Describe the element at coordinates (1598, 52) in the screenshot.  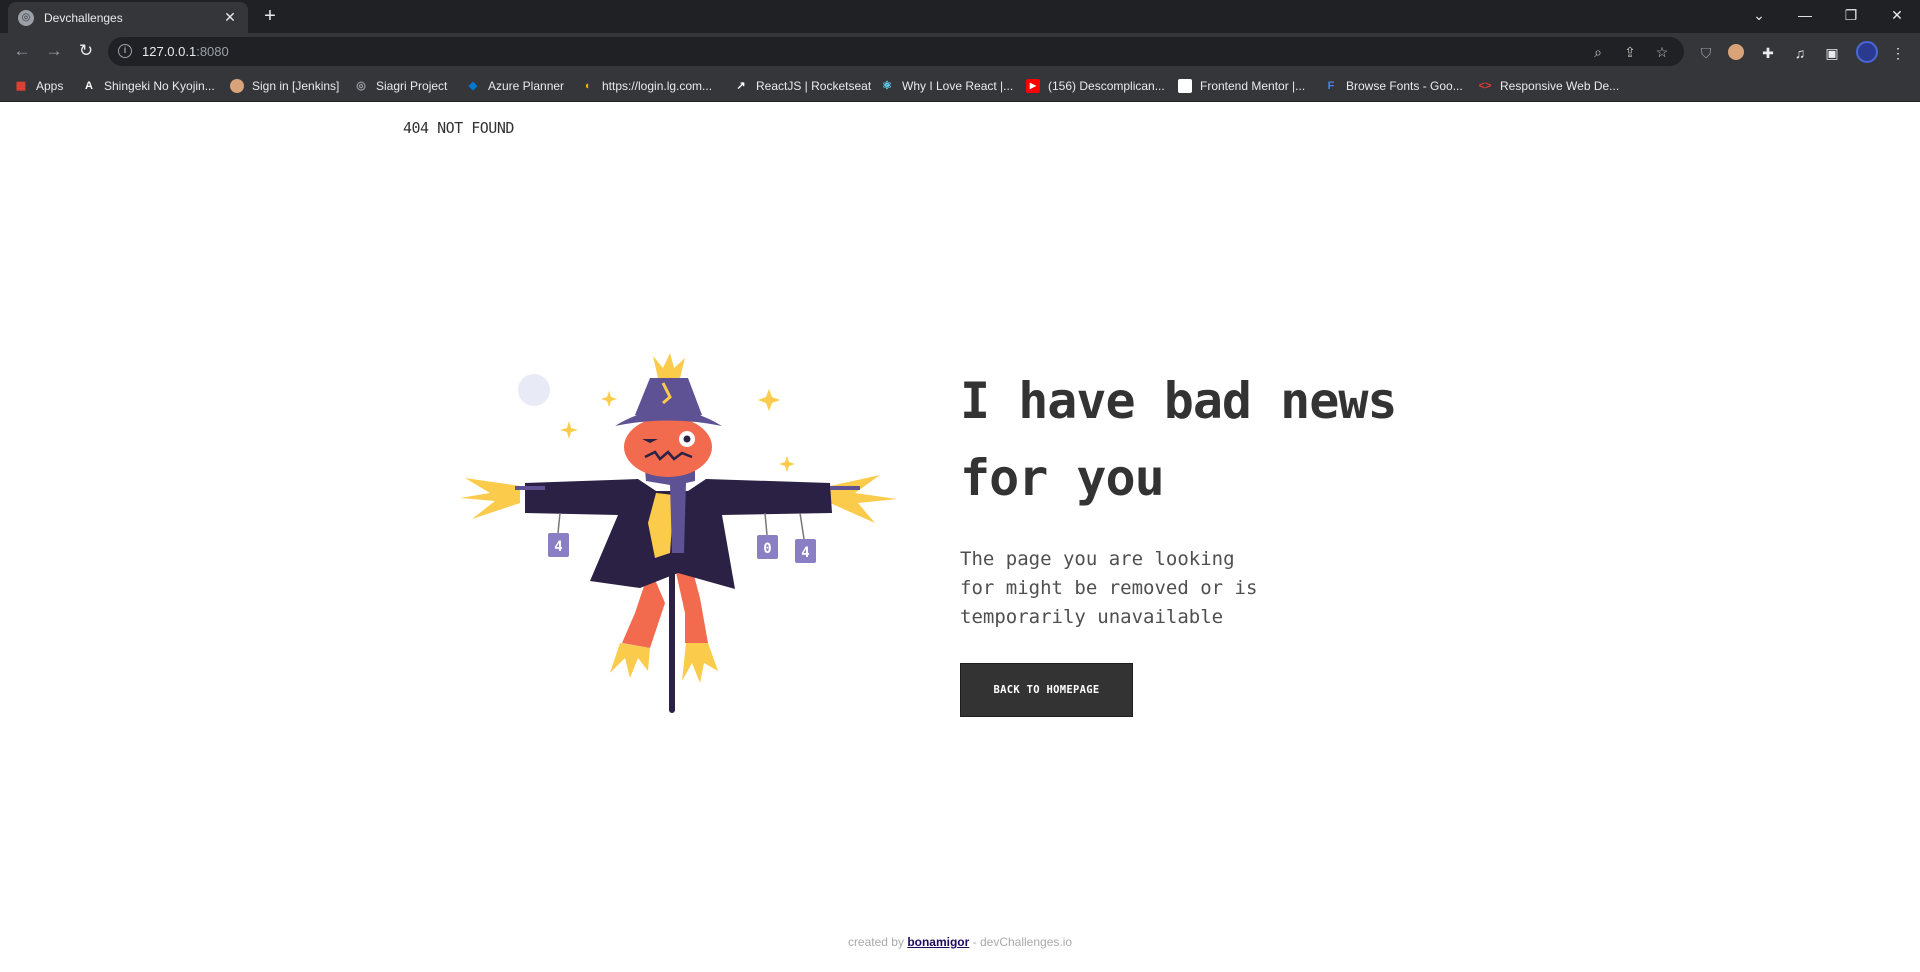
I see `zoom-icon: ⌕` at that location.